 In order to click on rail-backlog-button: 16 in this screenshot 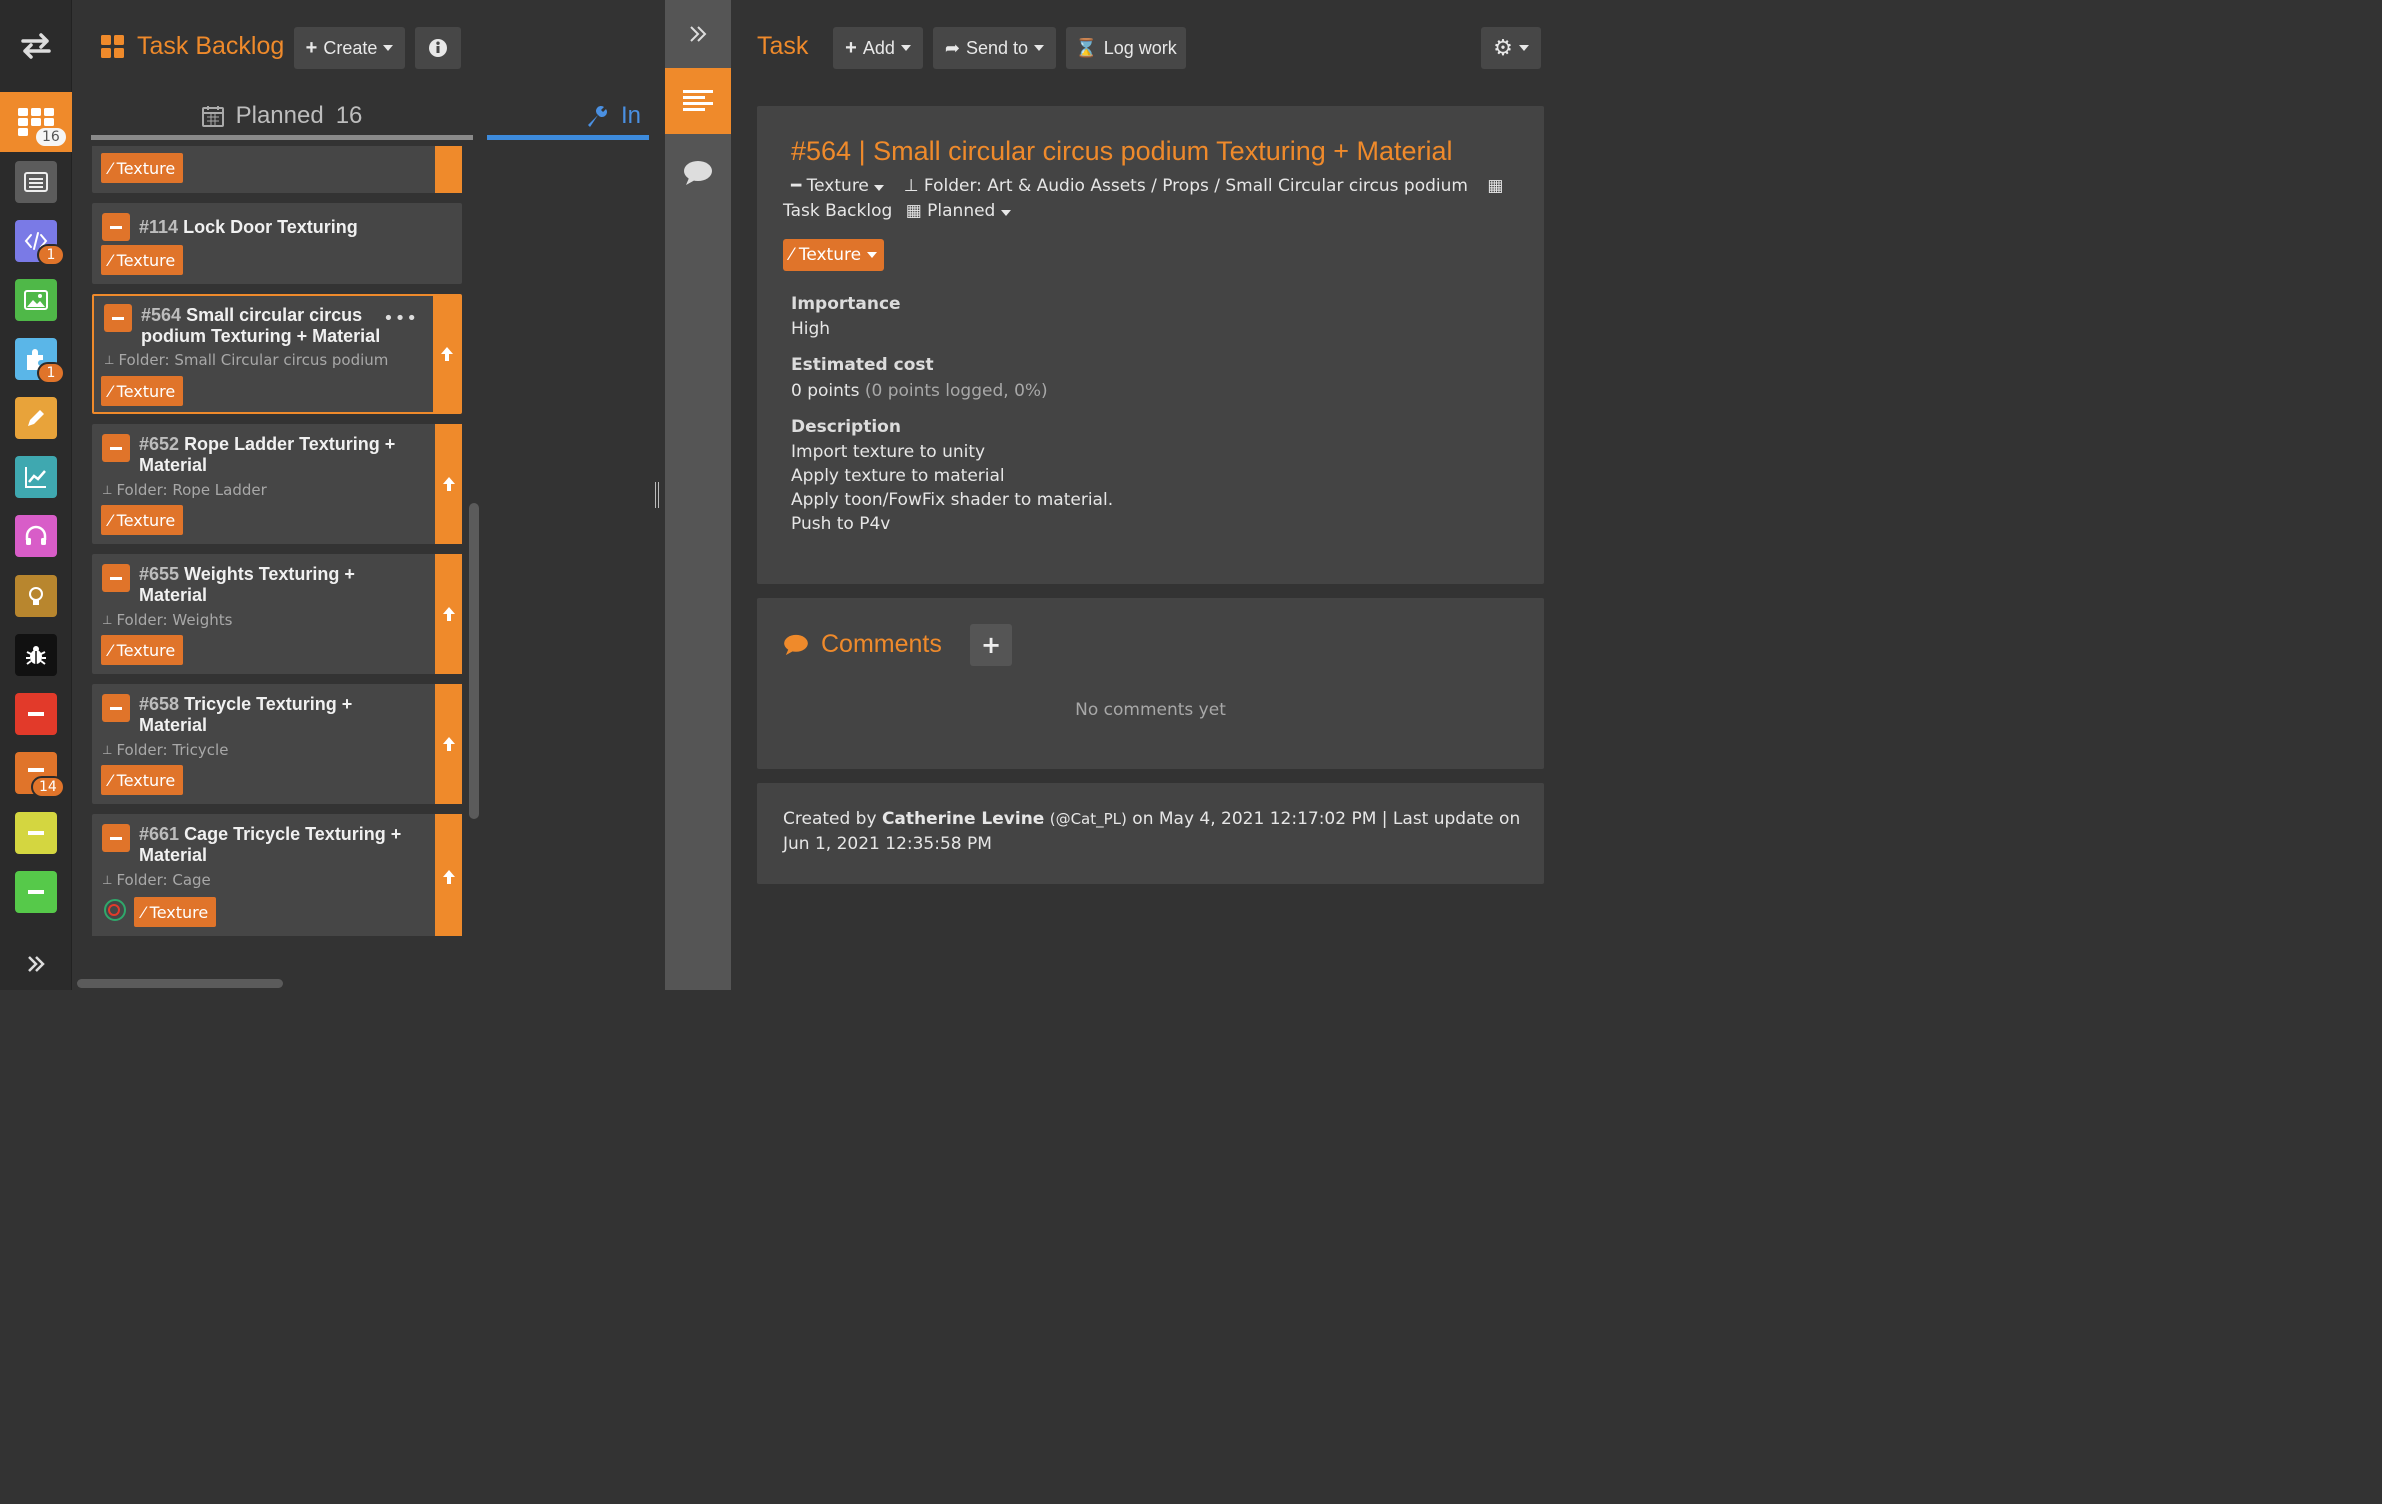, I will do `click(36, 122)`.